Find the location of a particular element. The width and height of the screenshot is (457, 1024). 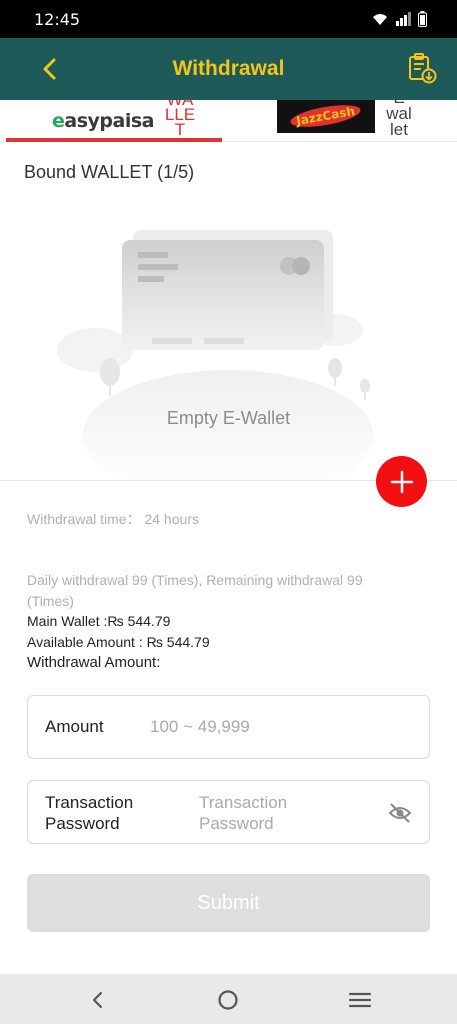

status-bar: 12:45 is located at coordinates (228, 19).